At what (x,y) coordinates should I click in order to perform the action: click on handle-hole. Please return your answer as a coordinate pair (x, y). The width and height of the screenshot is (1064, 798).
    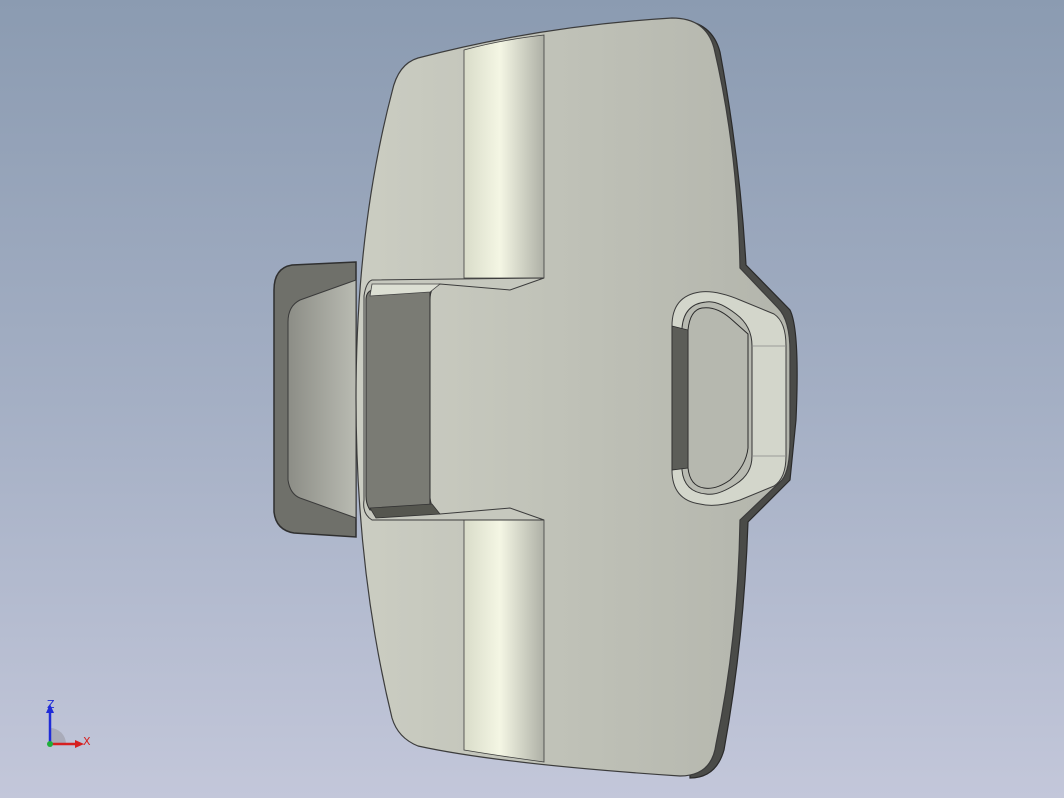
    Looking at the image, I should click on (729, 398).